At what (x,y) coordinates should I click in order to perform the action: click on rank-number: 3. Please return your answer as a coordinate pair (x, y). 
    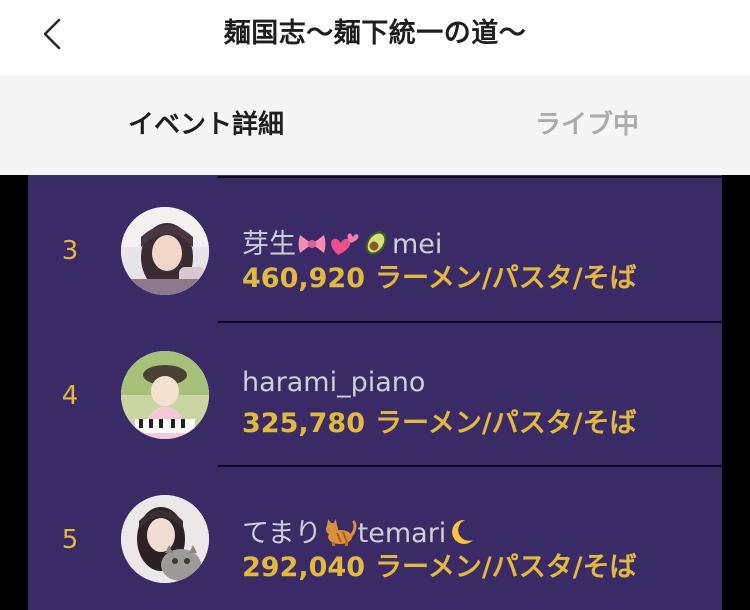
    Looking at the image, I should click on (70, 251).